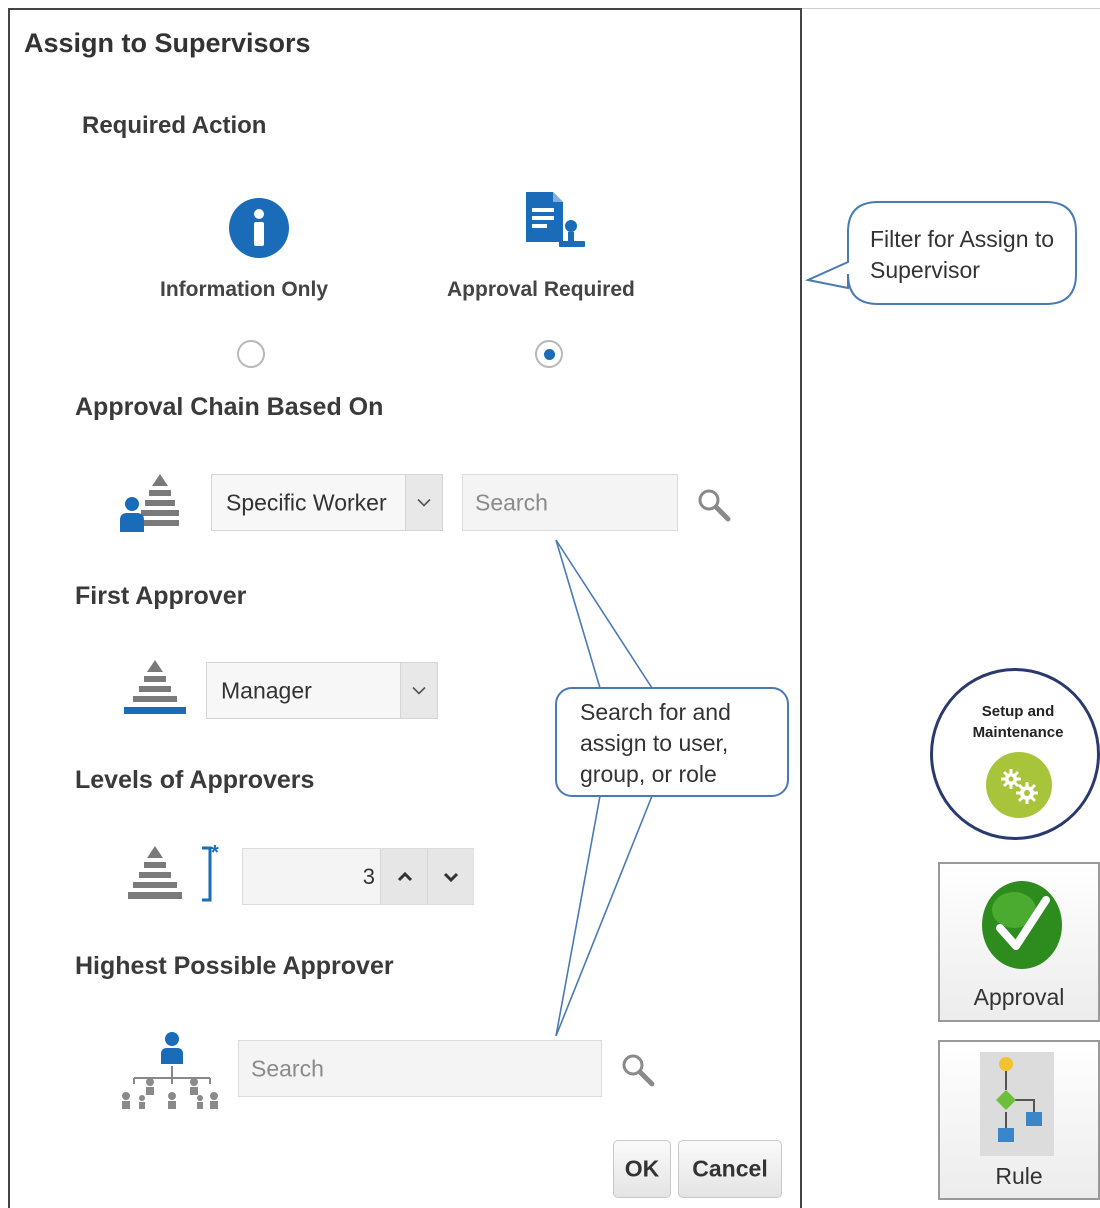 This screenshot has height=1208, width=1100. Describe the element at coordinates (1019, 997) in the screenshot. I see `approval-tile-label: Approval` at that location.